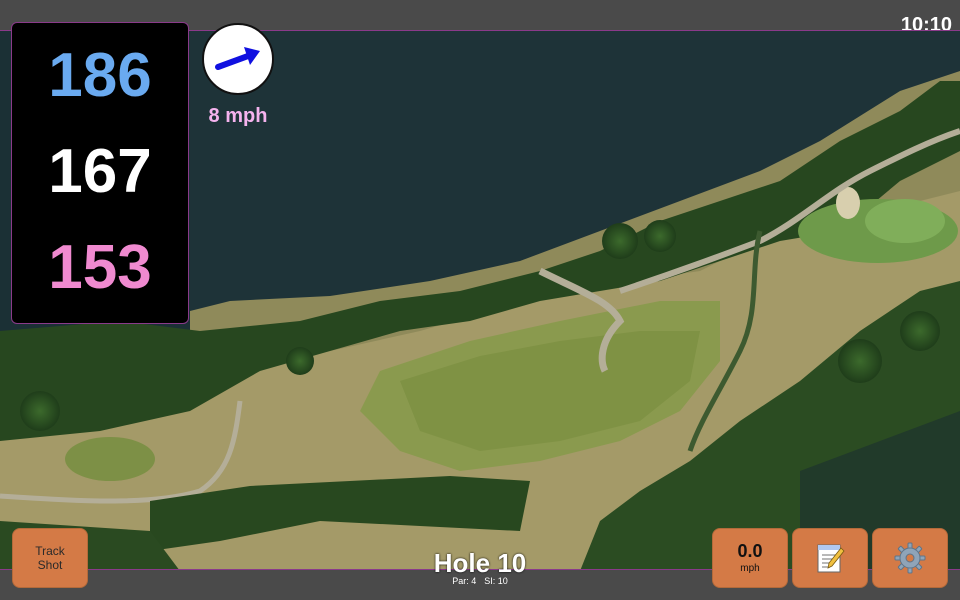  I want to click on middle-distance: 167, so click(100, 171).